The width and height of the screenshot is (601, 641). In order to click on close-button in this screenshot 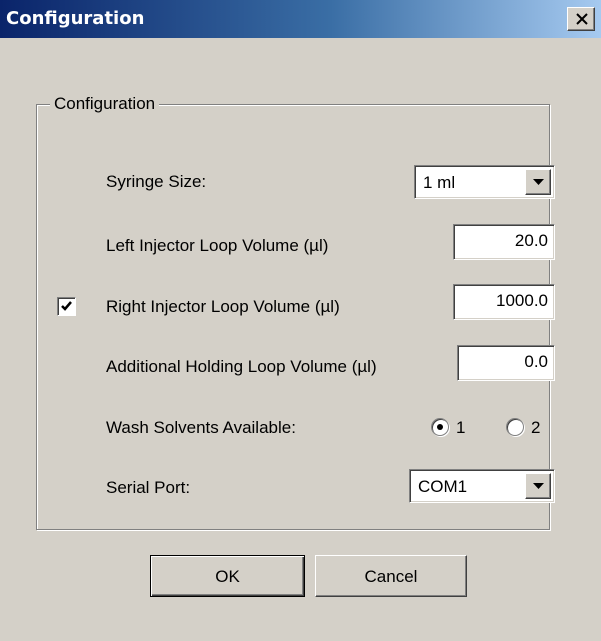, I will do `click(581, 19)`.